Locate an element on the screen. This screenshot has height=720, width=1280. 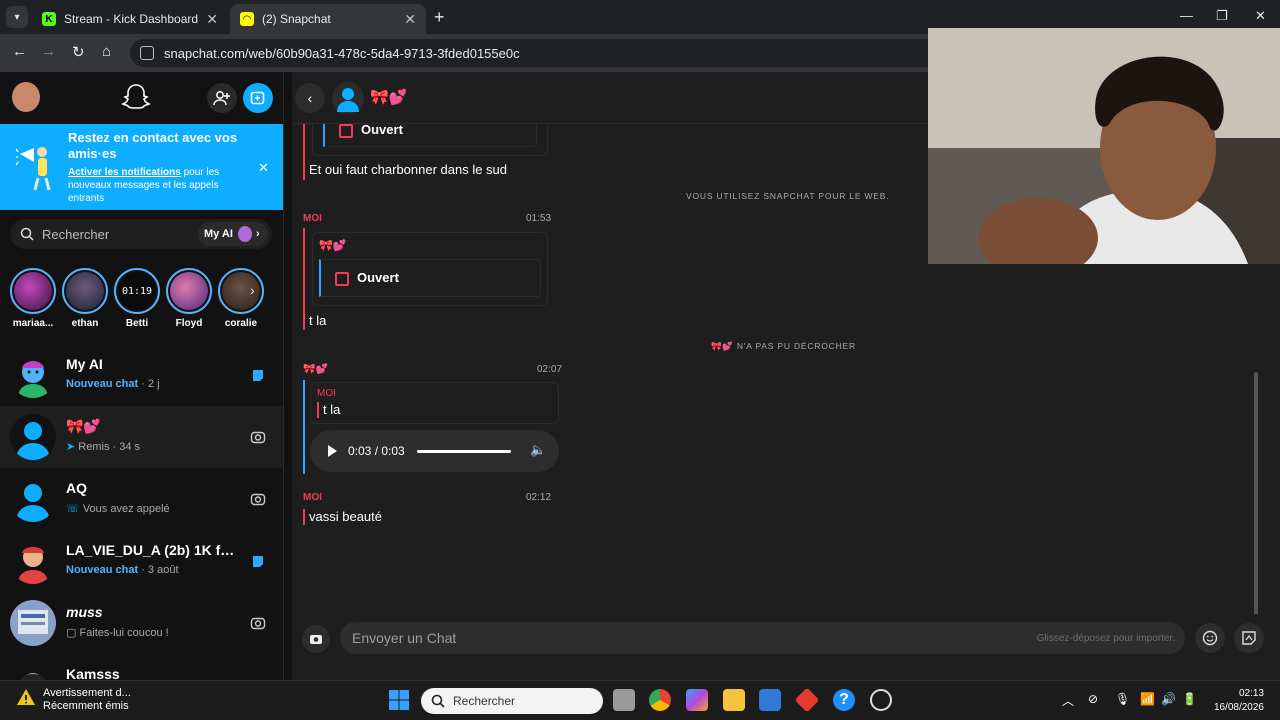
snapchat-ghost-icon is located at coordinates (136, 97).